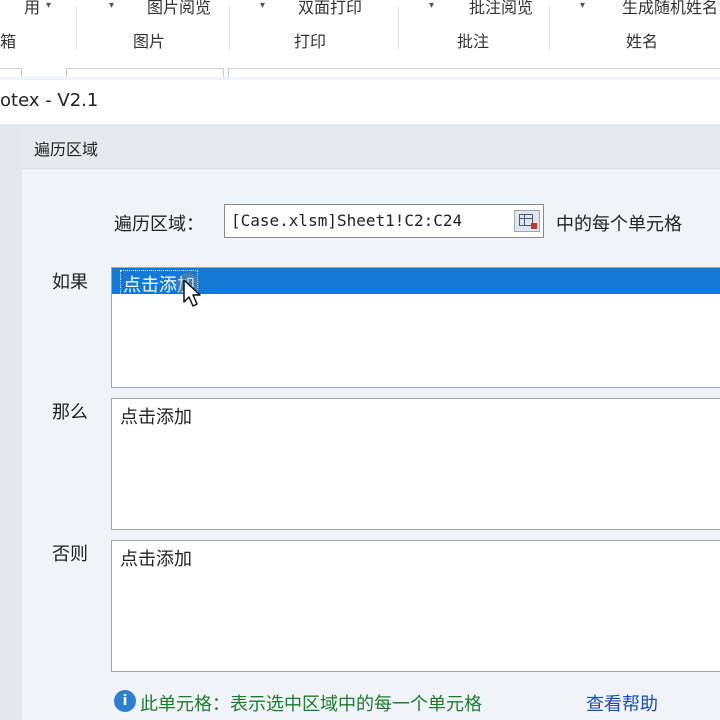 Image resolution: width=720 pixels, height=720 pixels. What do you see at coordinates (474, 28) in the screenshot?
I see `ribbon-group-comment: ▾ 批注阅览 批注` at bounding box center [474, 28].